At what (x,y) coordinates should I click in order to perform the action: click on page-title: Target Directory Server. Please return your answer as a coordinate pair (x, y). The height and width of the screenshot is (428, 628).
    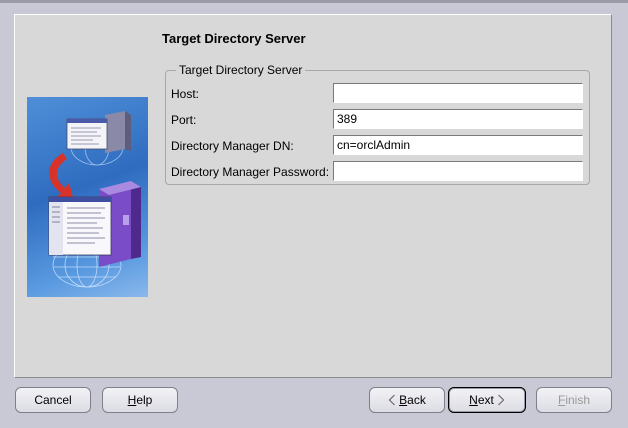
    Looking at the image, I should click on (234, 38).